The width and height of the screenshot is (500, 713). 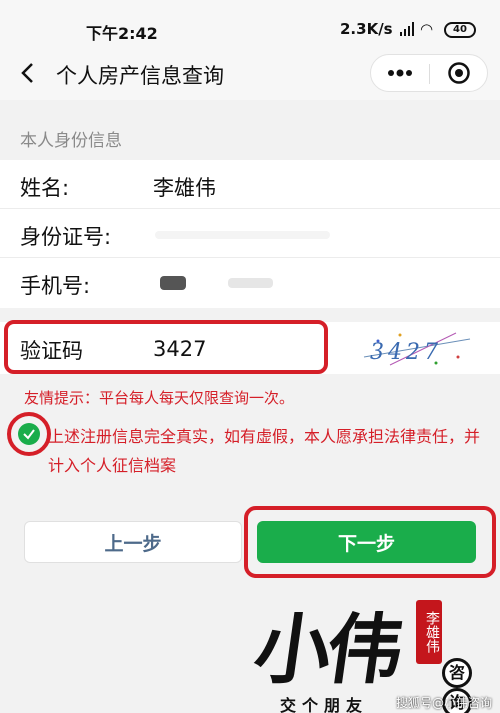 What do you see at coordinates (250, 184) in the screenshot?
I see `name-row: 姓名: 李雄伟` at bounding box center [250, 184].